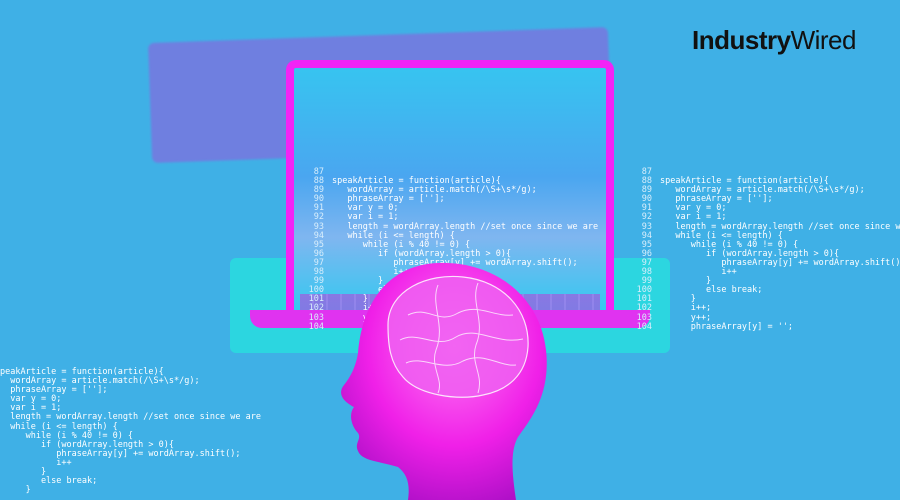 Image resolution: width=900 pixels, height=500 pixels. What do you see at coordinates (644, 326) in the screenshot?
I see `line-number: 104` at bounding box center [644, 326].